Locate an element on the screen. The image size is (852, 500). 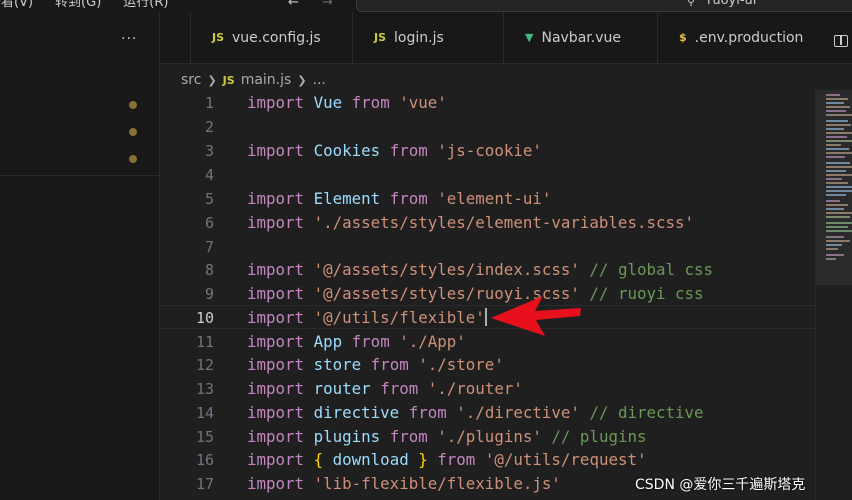
env-icon: $ is located at coordinates (683, 37).